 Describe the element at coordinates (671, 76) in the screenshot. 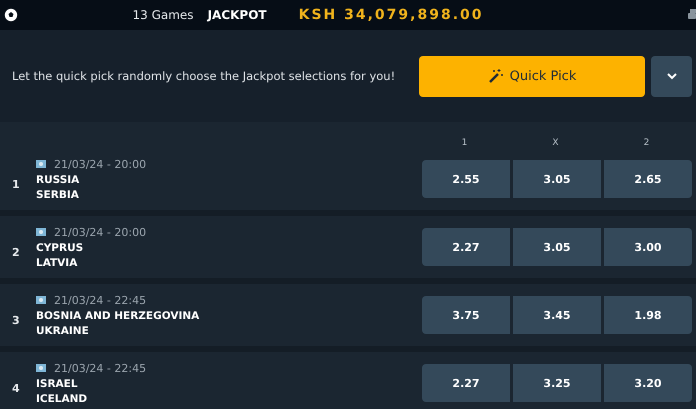

I see `chevron-down-icon` at that location.